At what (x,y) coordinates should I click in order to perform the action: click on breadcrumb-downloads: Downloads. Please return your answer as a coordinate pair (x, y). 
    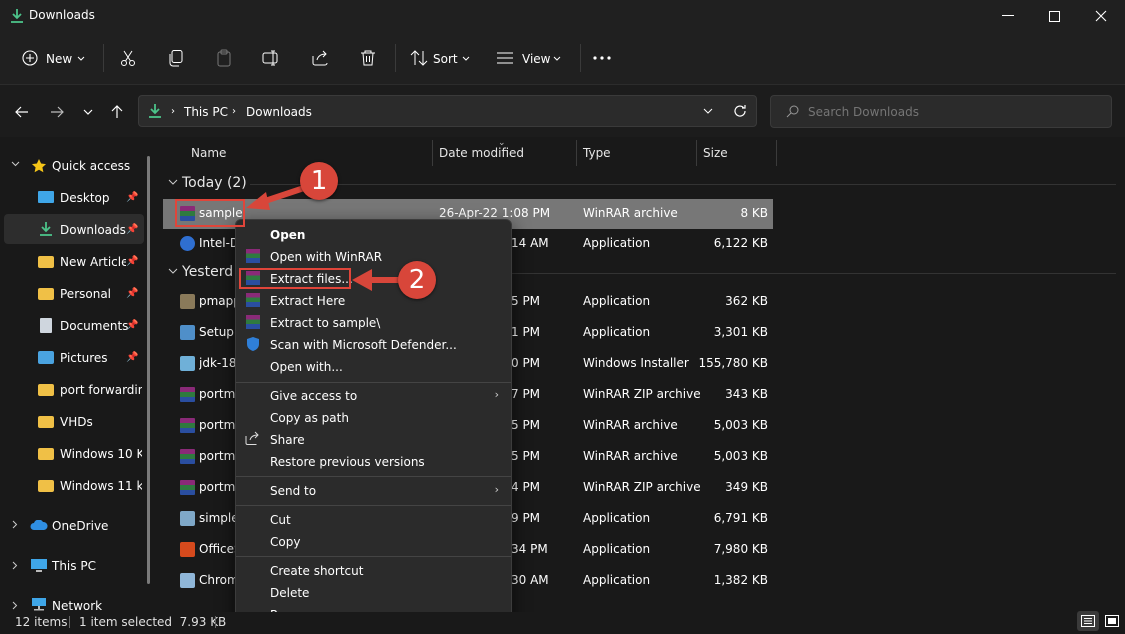
    Looking at the image, I should click on (279, 112).